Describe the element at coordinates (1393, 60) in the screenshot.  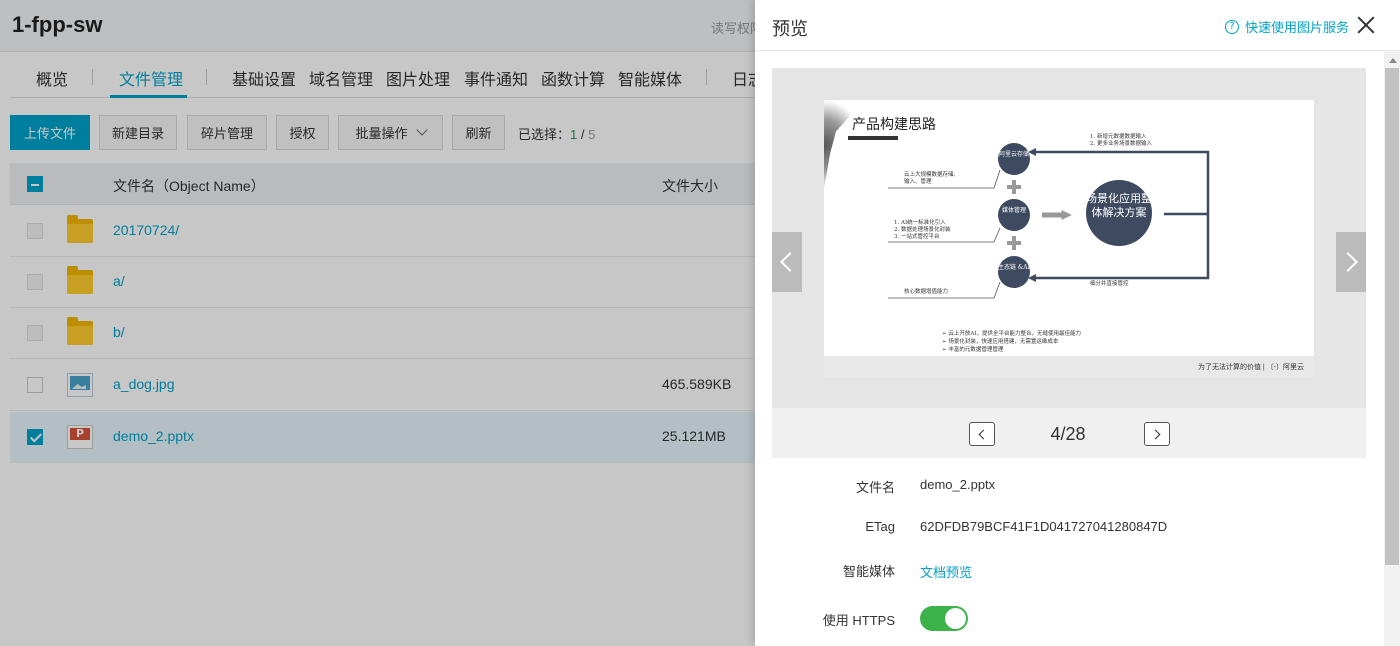
I see `scroll-up-arrow-icon` at that location.